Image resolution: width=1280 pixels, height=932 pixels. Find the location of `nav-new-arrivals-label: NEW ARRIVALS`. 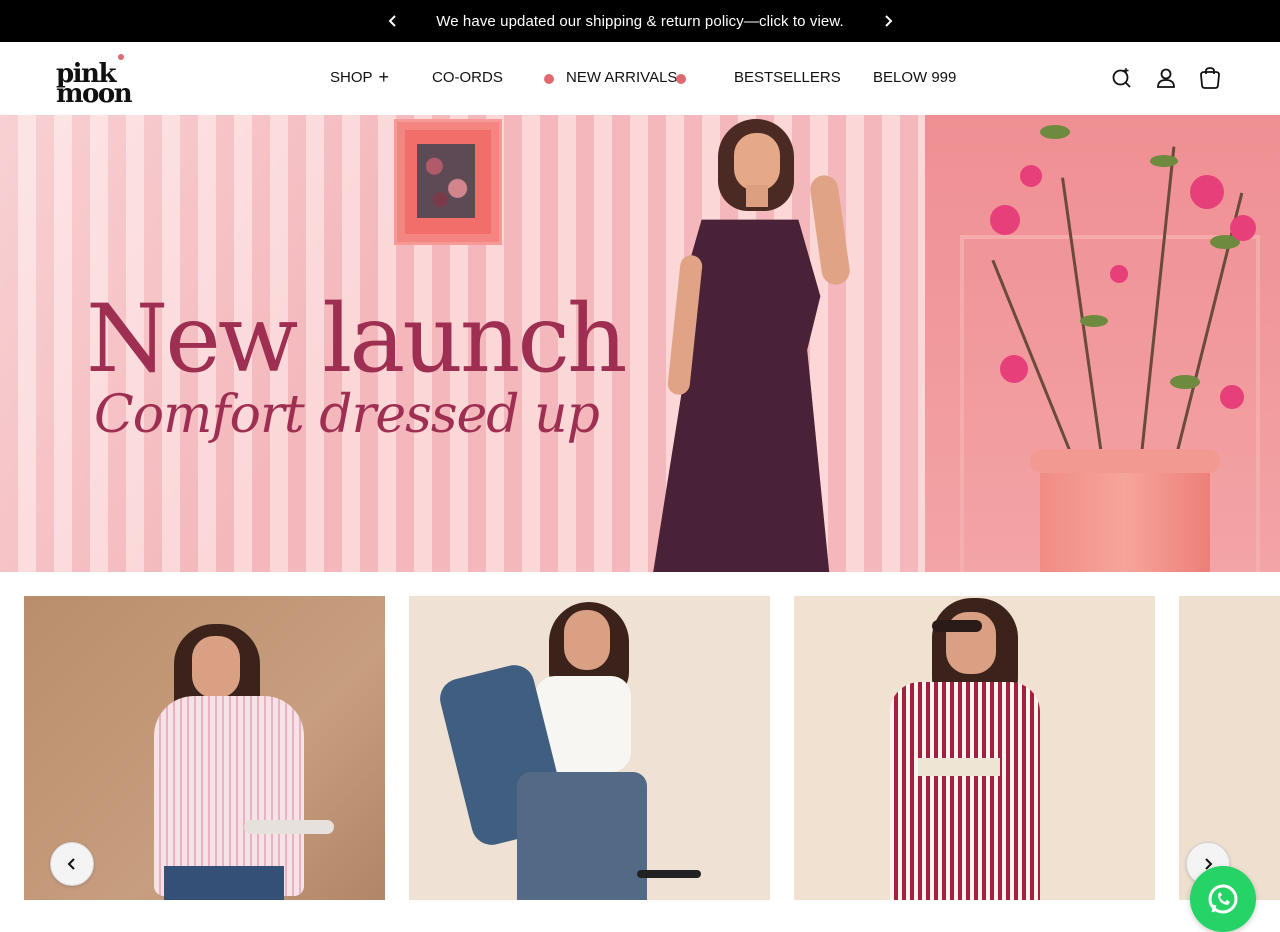

nav-new-arrivals-label: NEW ARRIVALS is located at coordinates (622, 77).